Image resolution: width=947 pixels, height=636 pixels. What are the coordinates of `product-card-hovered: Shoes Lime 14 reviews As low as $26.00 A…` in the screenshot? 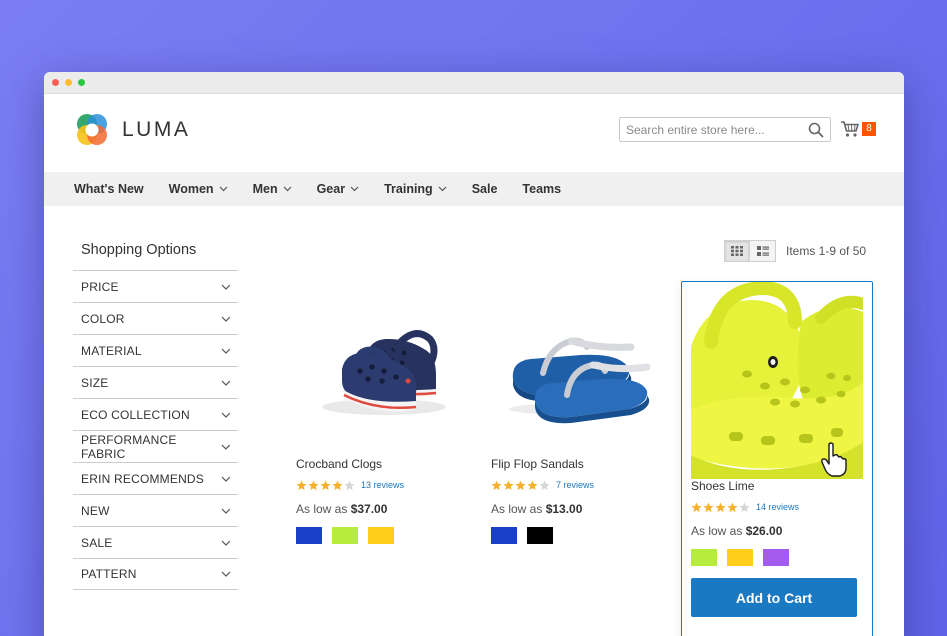 It's located at (777, 458).